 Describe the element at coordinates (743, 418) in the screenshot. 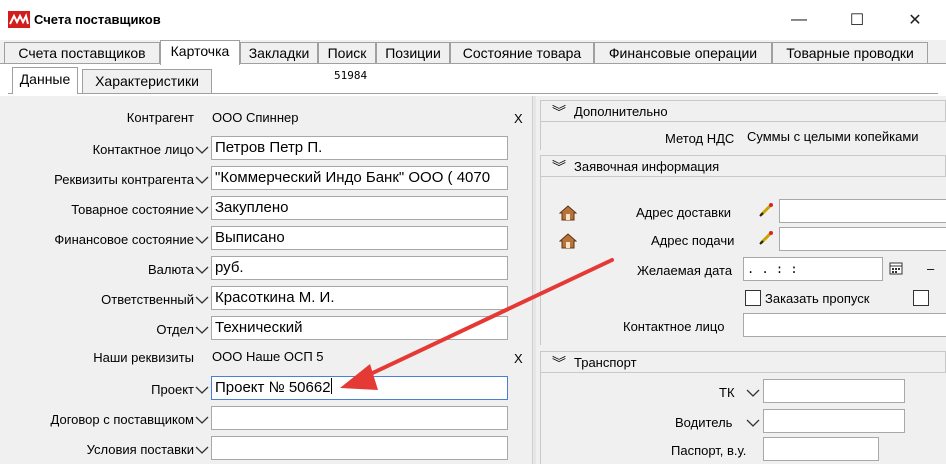

I see `section-transport-body: ТК Водитель Паспорт, в.у.` at that location.